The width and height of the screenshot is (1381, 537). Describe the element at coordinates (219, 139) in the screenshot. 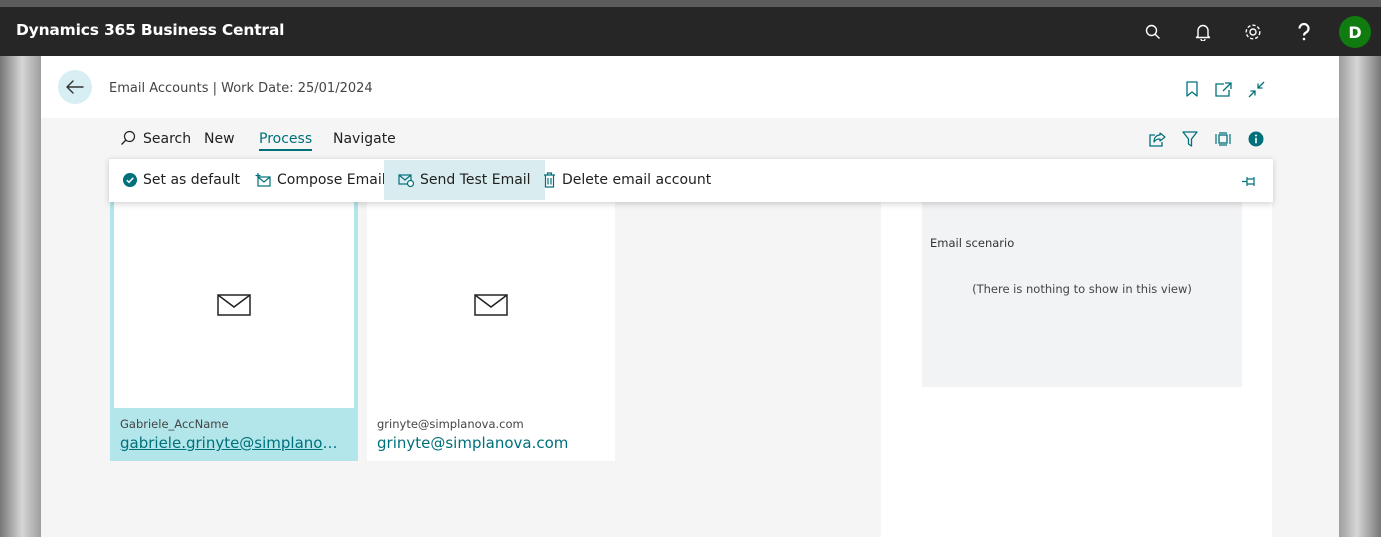

I see `action-new: New` at that location.